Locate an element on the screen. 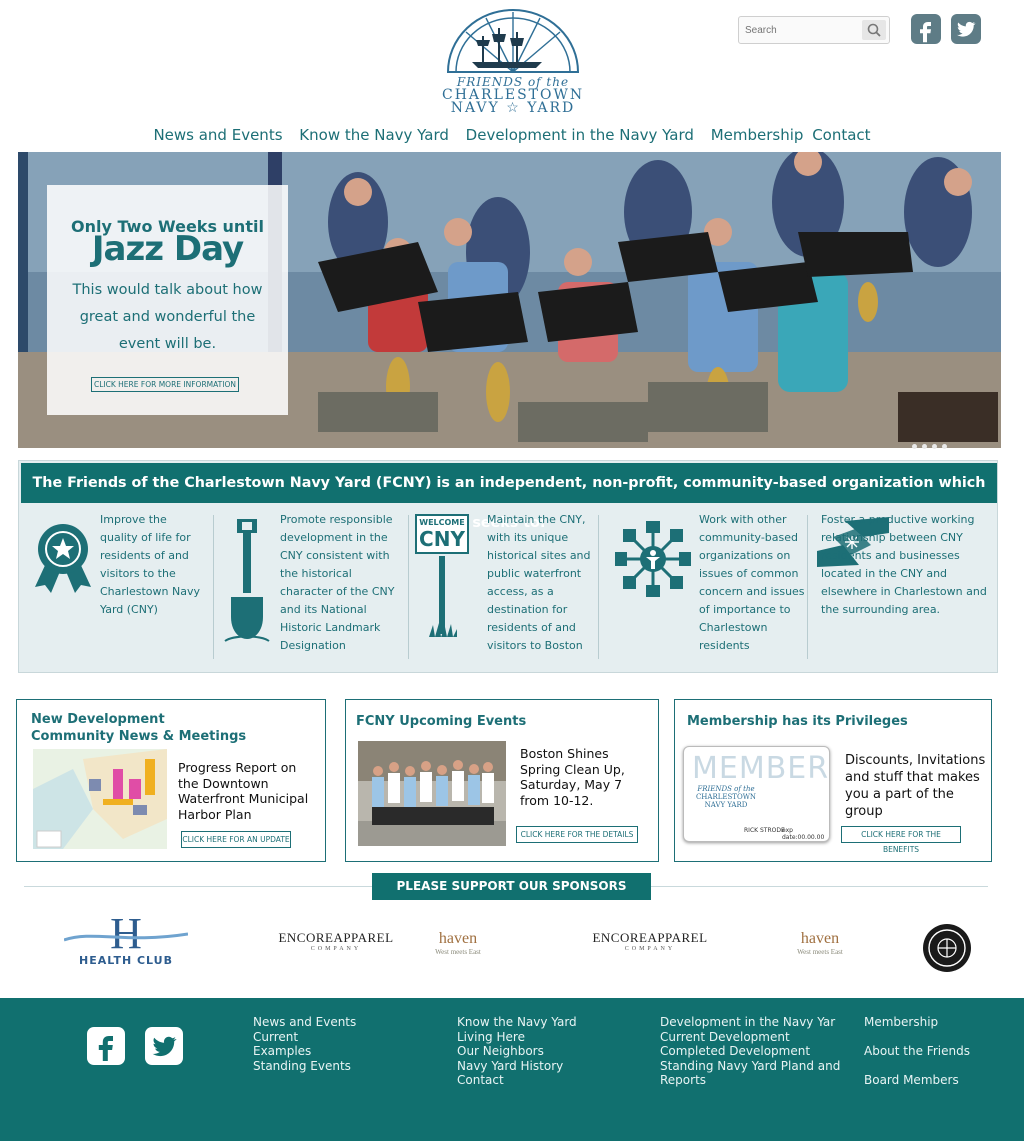 The height and width of the screenshot is (1141, 1024). welcome-sign-icon: WELCOME CNY is located at coordinates (442, 534).